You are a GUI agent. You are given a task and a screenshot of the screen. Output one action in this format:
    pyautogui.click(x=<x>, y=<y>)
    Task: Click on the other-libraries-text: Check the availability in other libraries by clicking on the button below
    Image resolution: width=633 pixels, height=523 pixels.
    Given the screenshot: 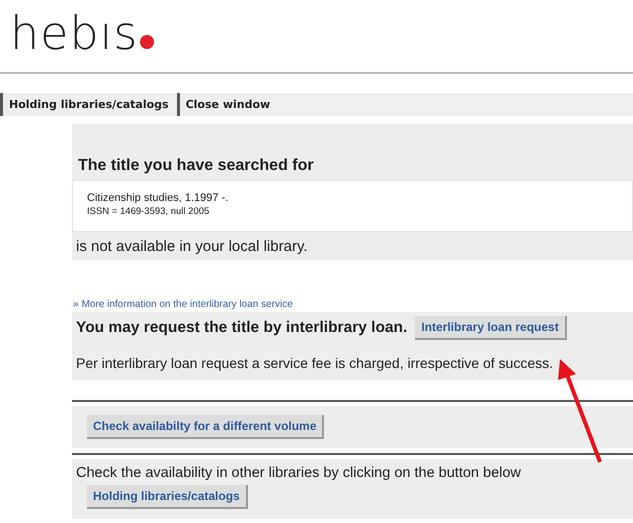 What is the action you would take?
    pyautogui.click(x=299, y=473)
    